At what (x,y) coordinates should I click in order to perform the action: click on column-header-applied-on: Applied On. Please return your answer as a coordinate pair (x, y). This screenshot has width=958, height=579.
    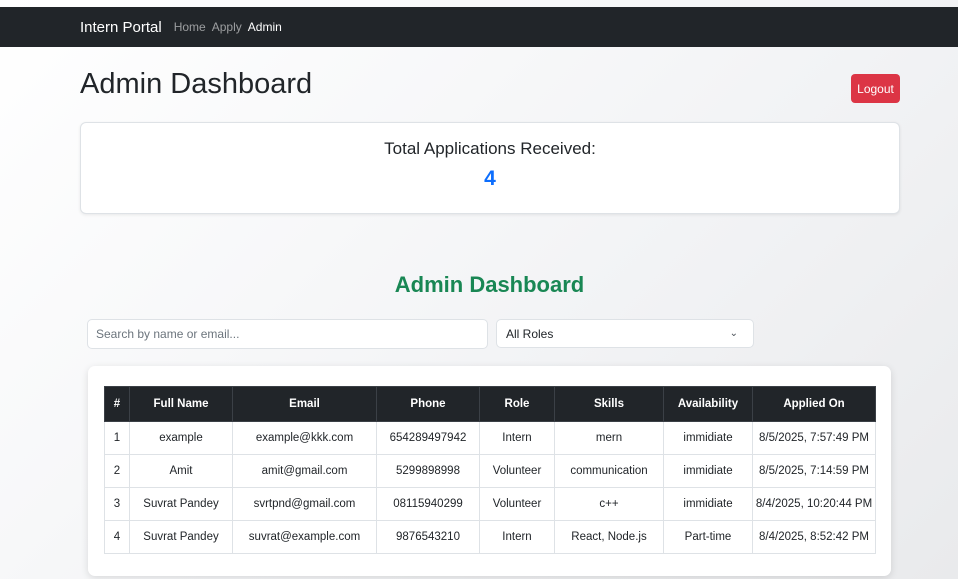
    Looking at the image, I should click on (814, 404).